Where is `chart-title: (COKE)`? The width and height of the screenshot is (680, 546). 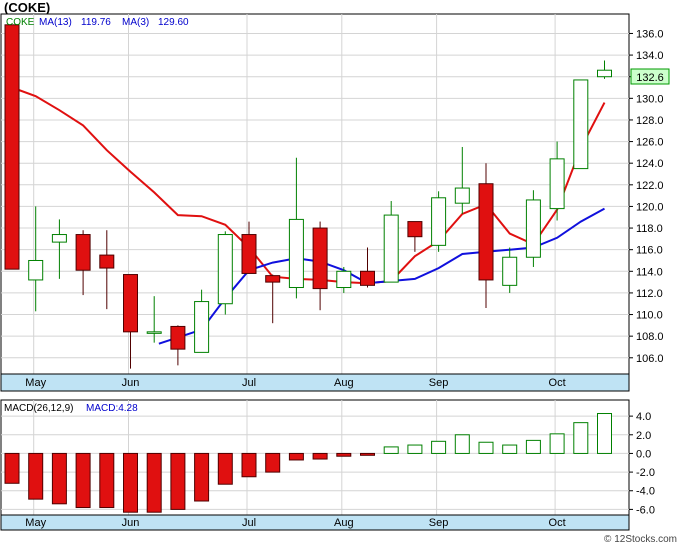
chart-title: (COKE) is located at coordinates (27, 7).